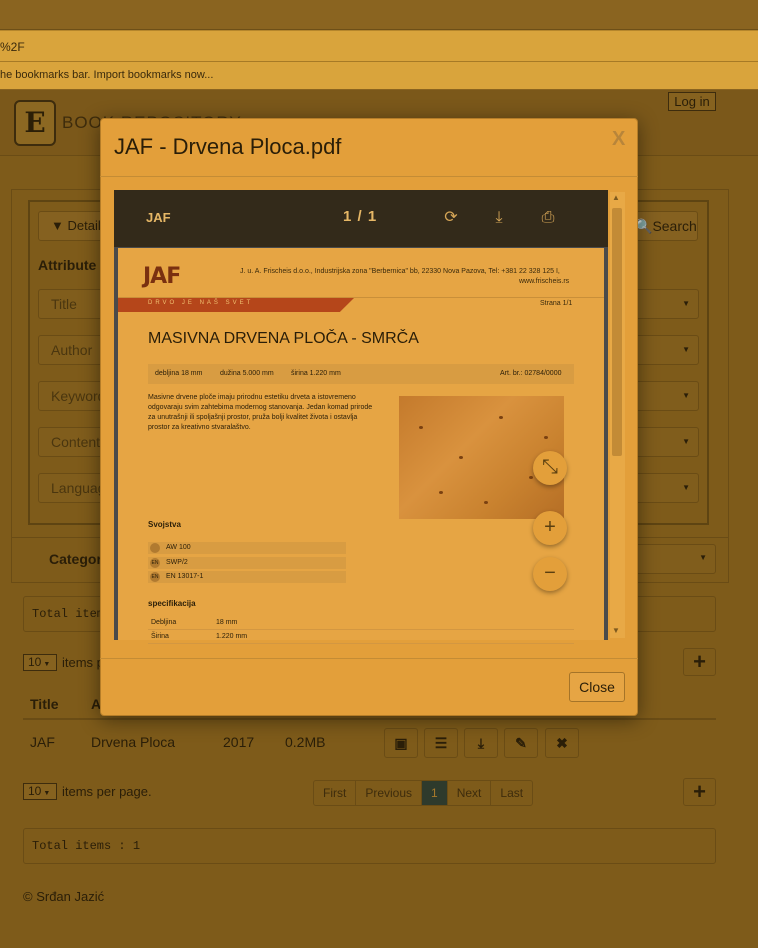 This screenshot has height=948, width=758. What do you see at coordinates (64, 896) in the screenshot?
I see `footer-copyright: © Srđan Jazić` at bounding box center [64, 896].